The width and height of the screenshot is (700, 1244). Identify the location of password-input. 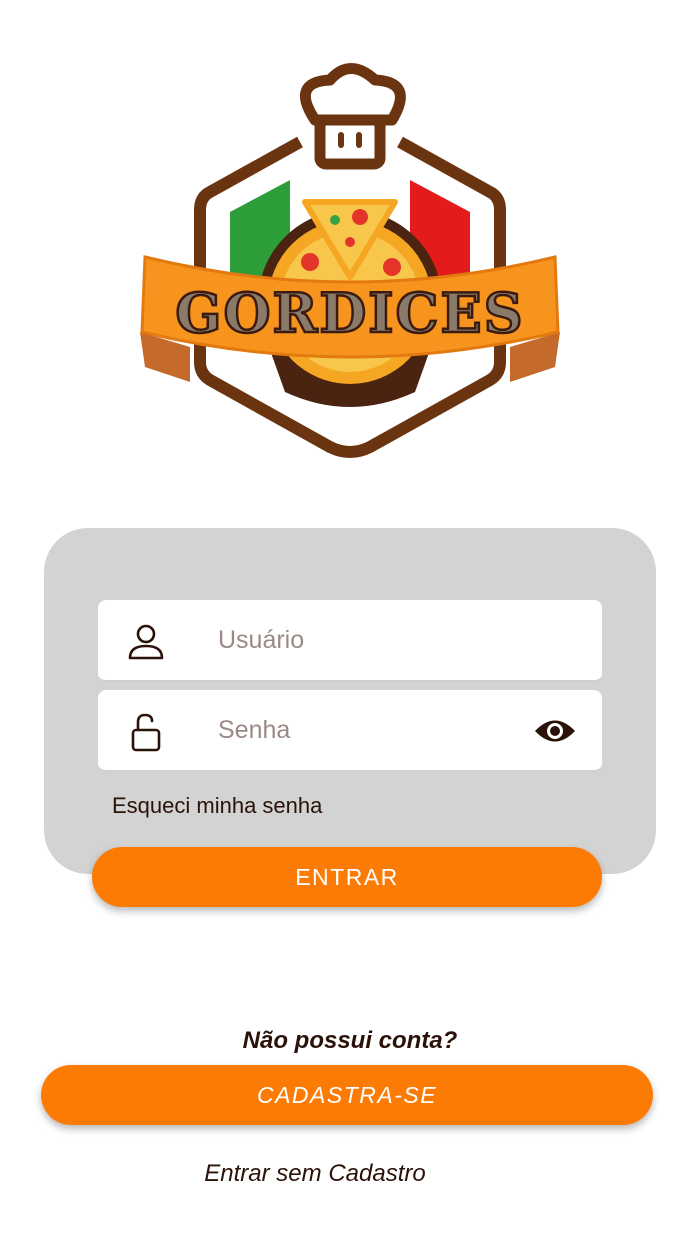
(368, 730).